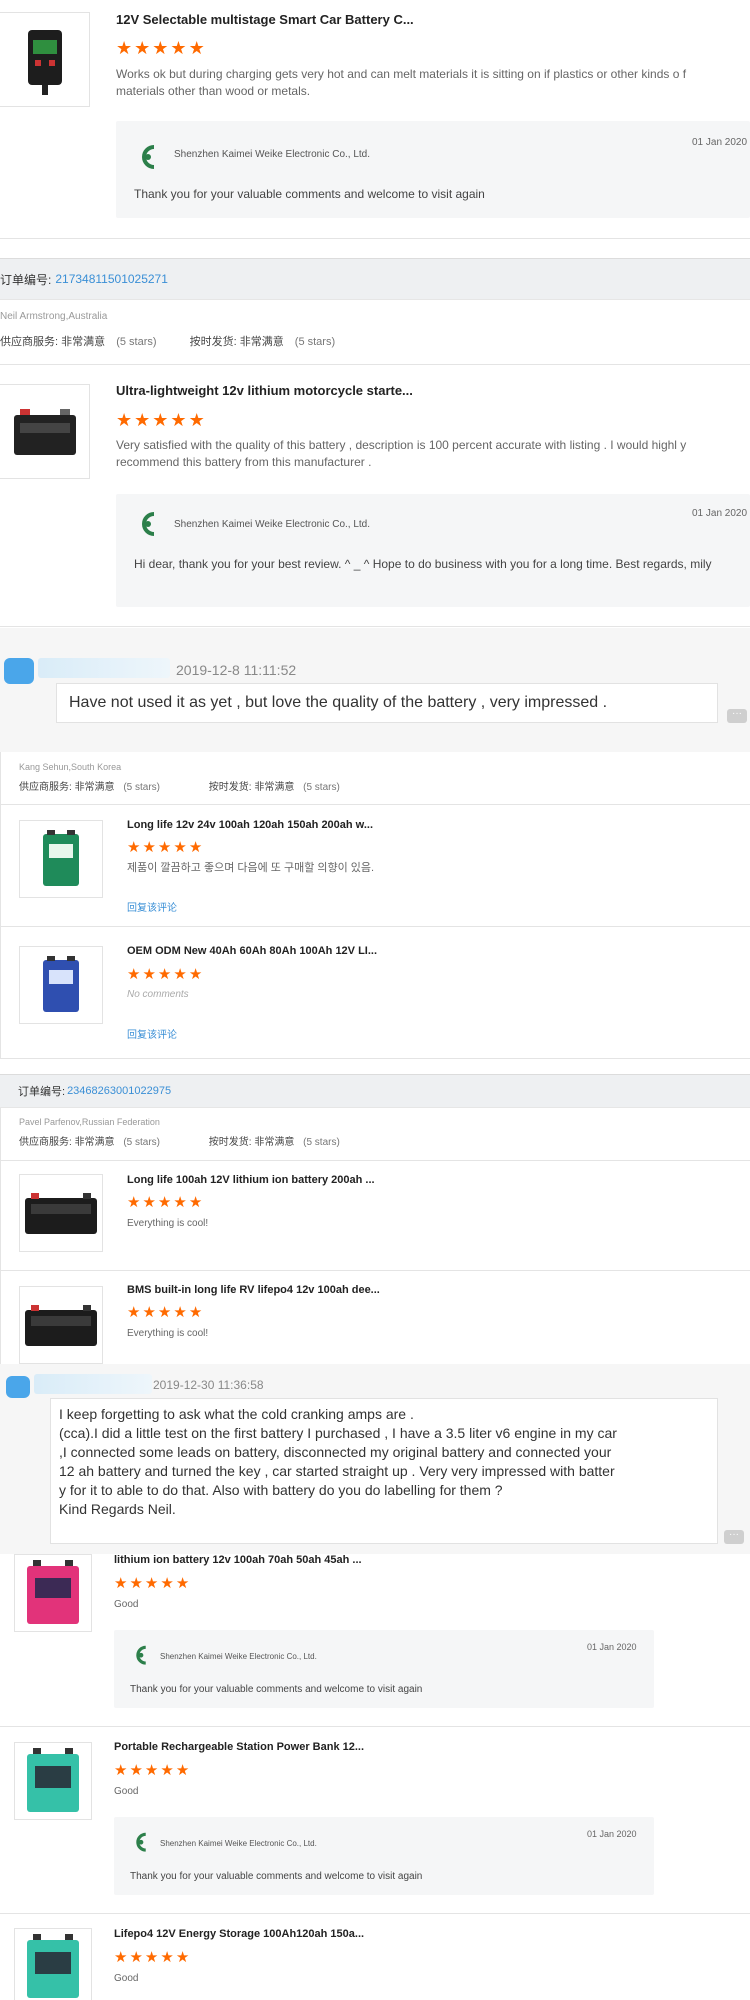 Image resolution: width=750 pixels, height=2000 pixels. I want to click on chat-time: 2019-12-8 11:11:52, so click(236, 670).